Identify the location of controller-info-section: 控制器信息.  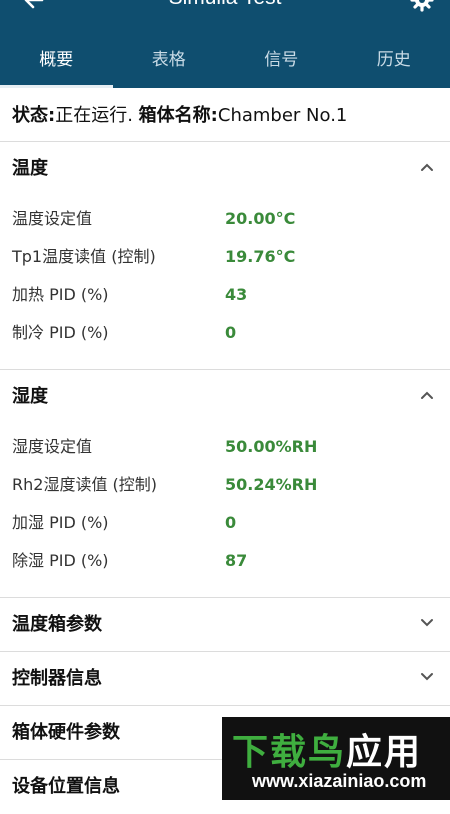
(225, 679).